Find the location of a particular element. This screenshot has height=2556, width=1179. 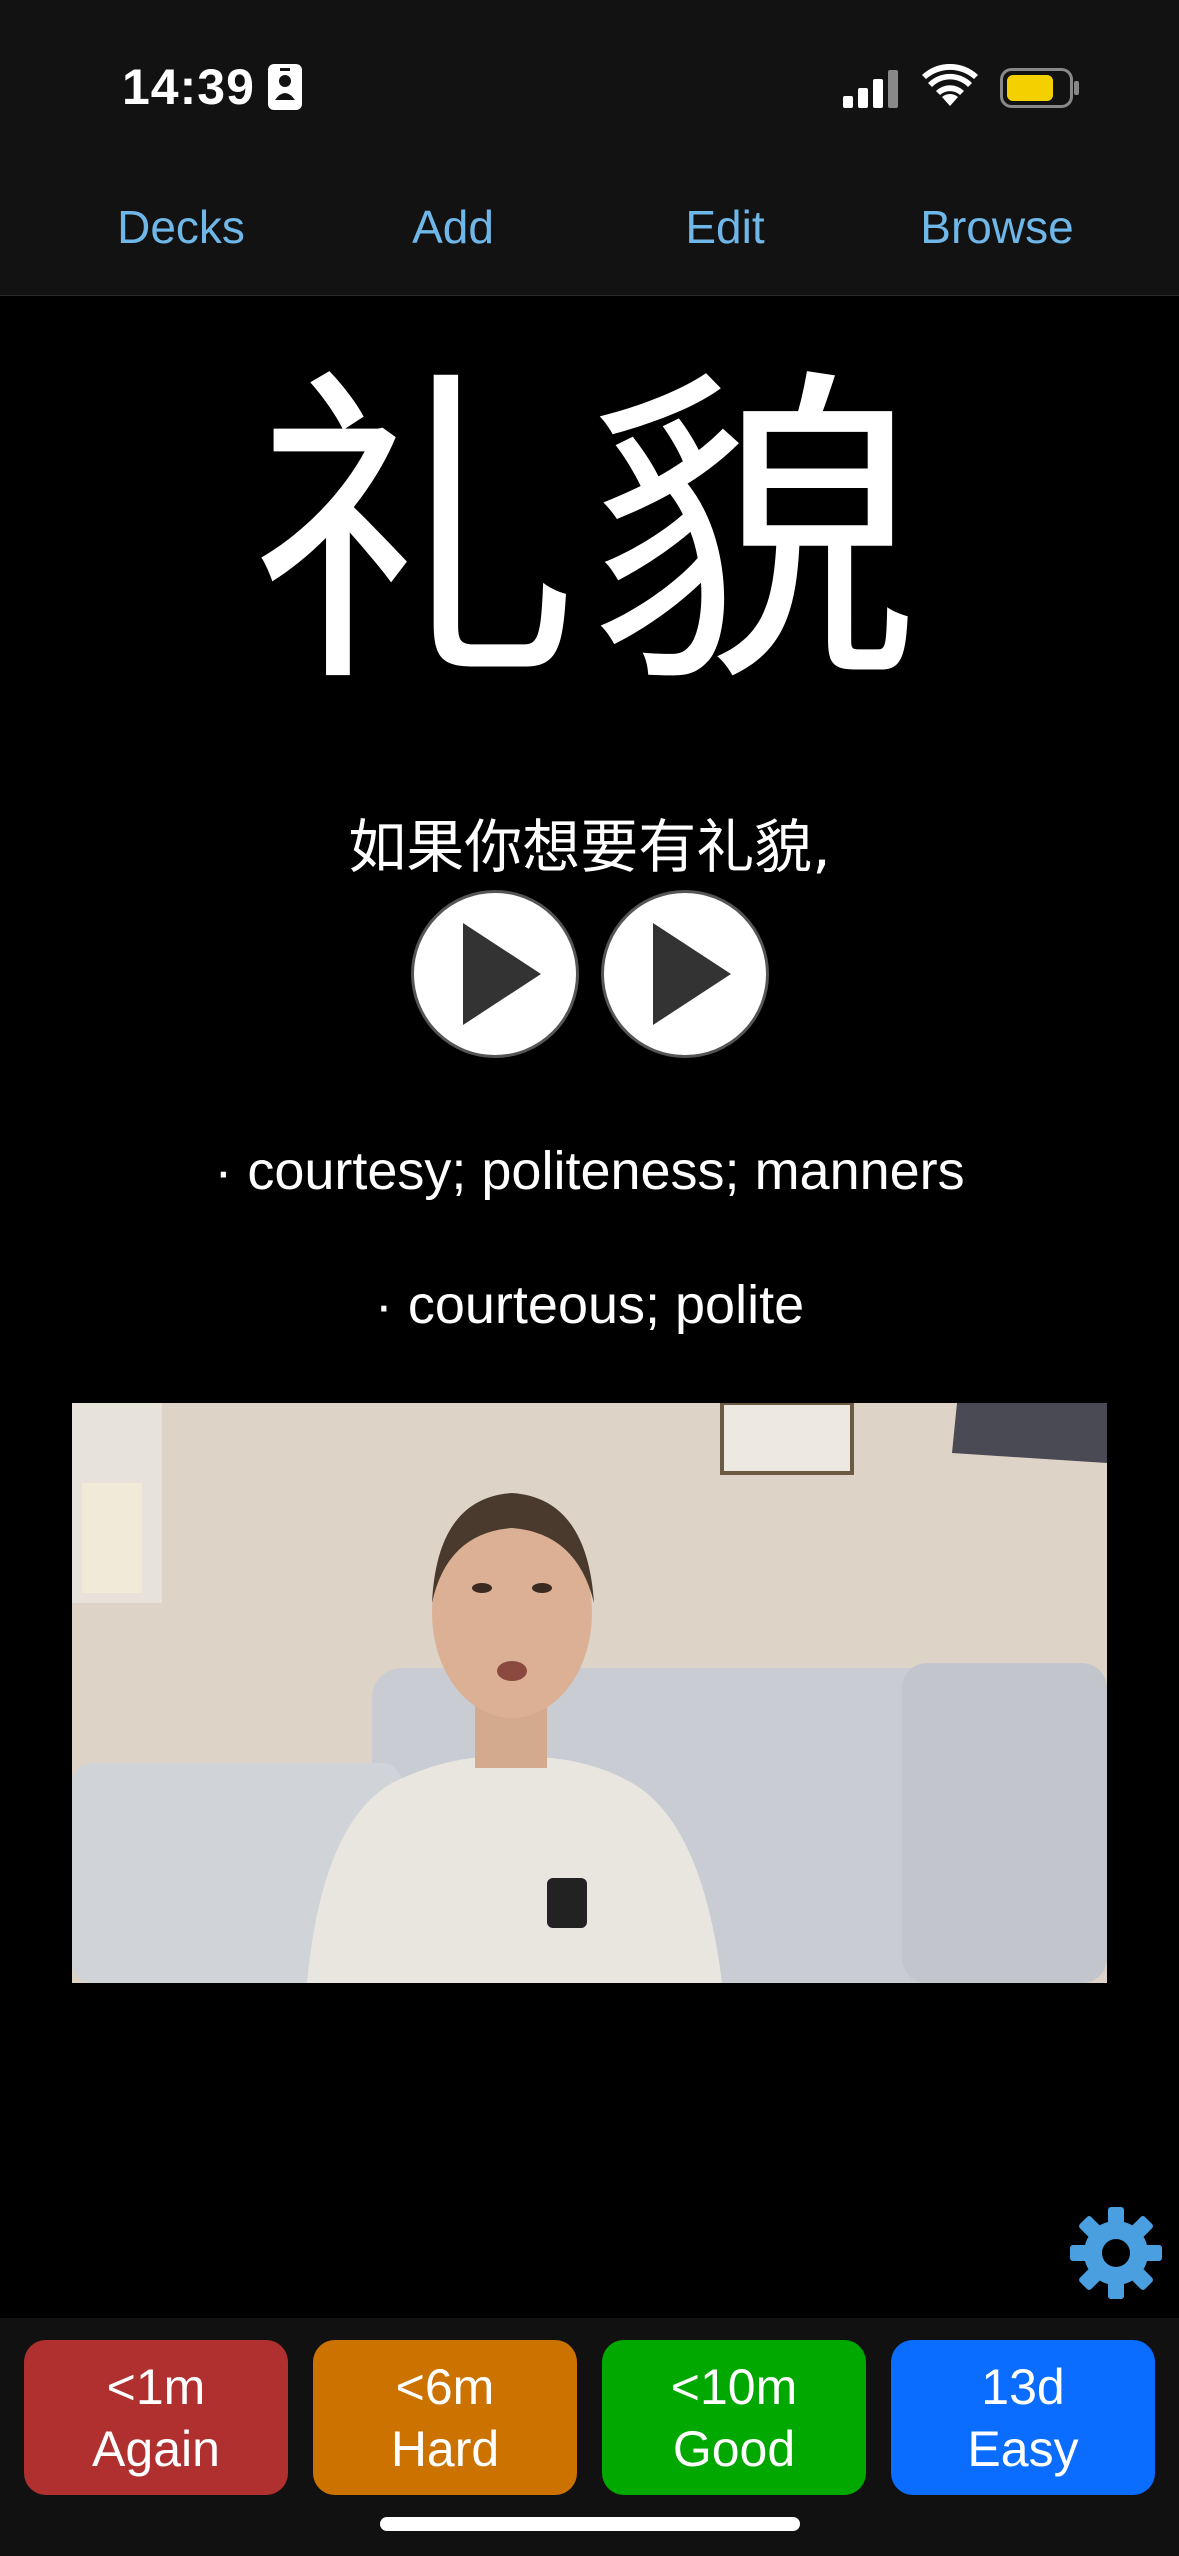

cellular-signal-icon is located at coordinates (870, 89).